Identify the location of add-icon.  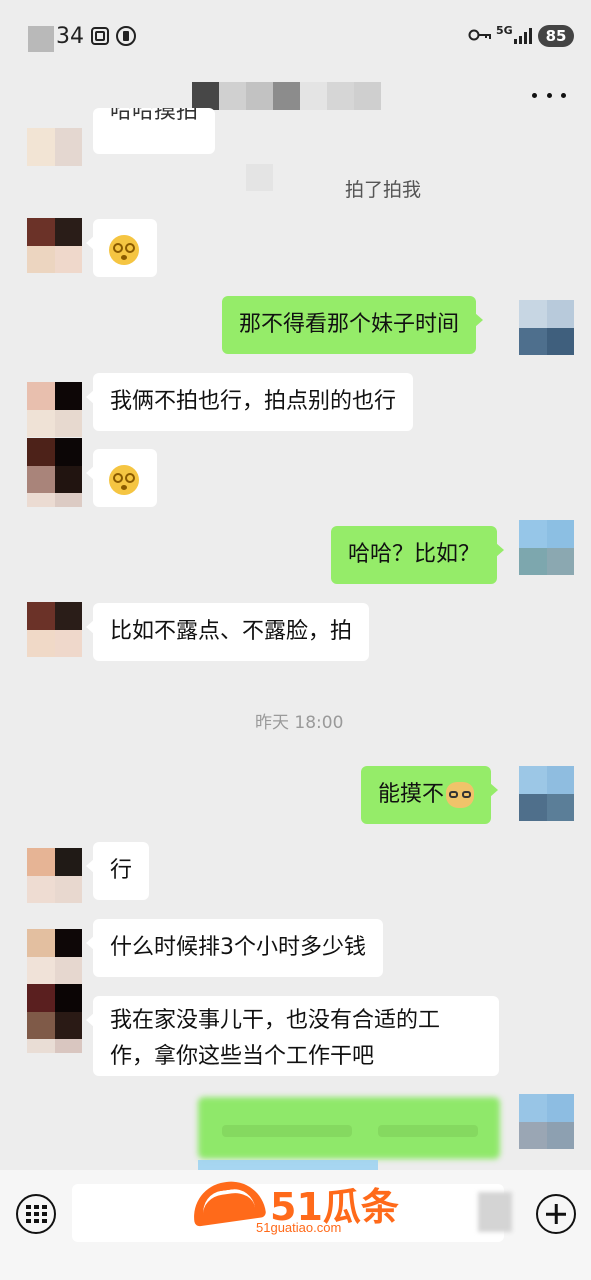
(556, 1214).